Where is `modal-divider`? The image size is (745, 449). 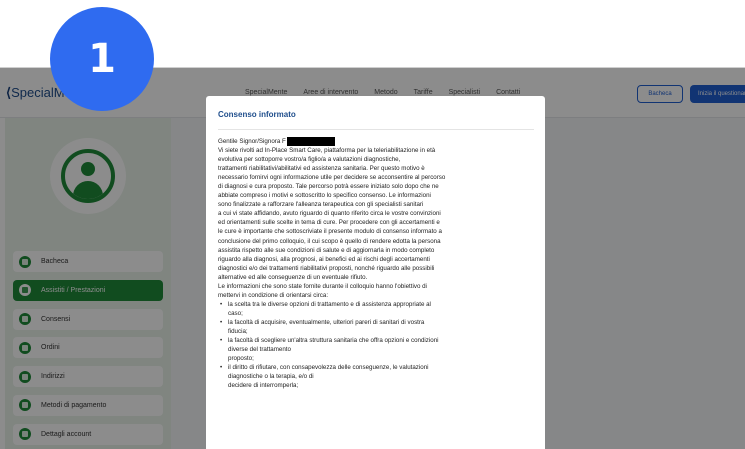
modal-divider is located at coordinates (376, 129).